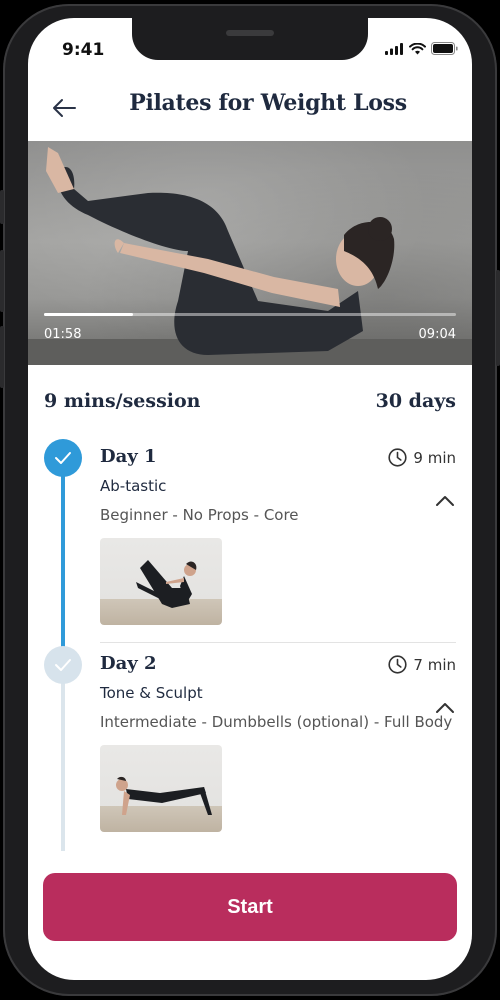 This screenshot has width=500, height=1000. I want to click on day-duration: 9 min, so click(422, 457).